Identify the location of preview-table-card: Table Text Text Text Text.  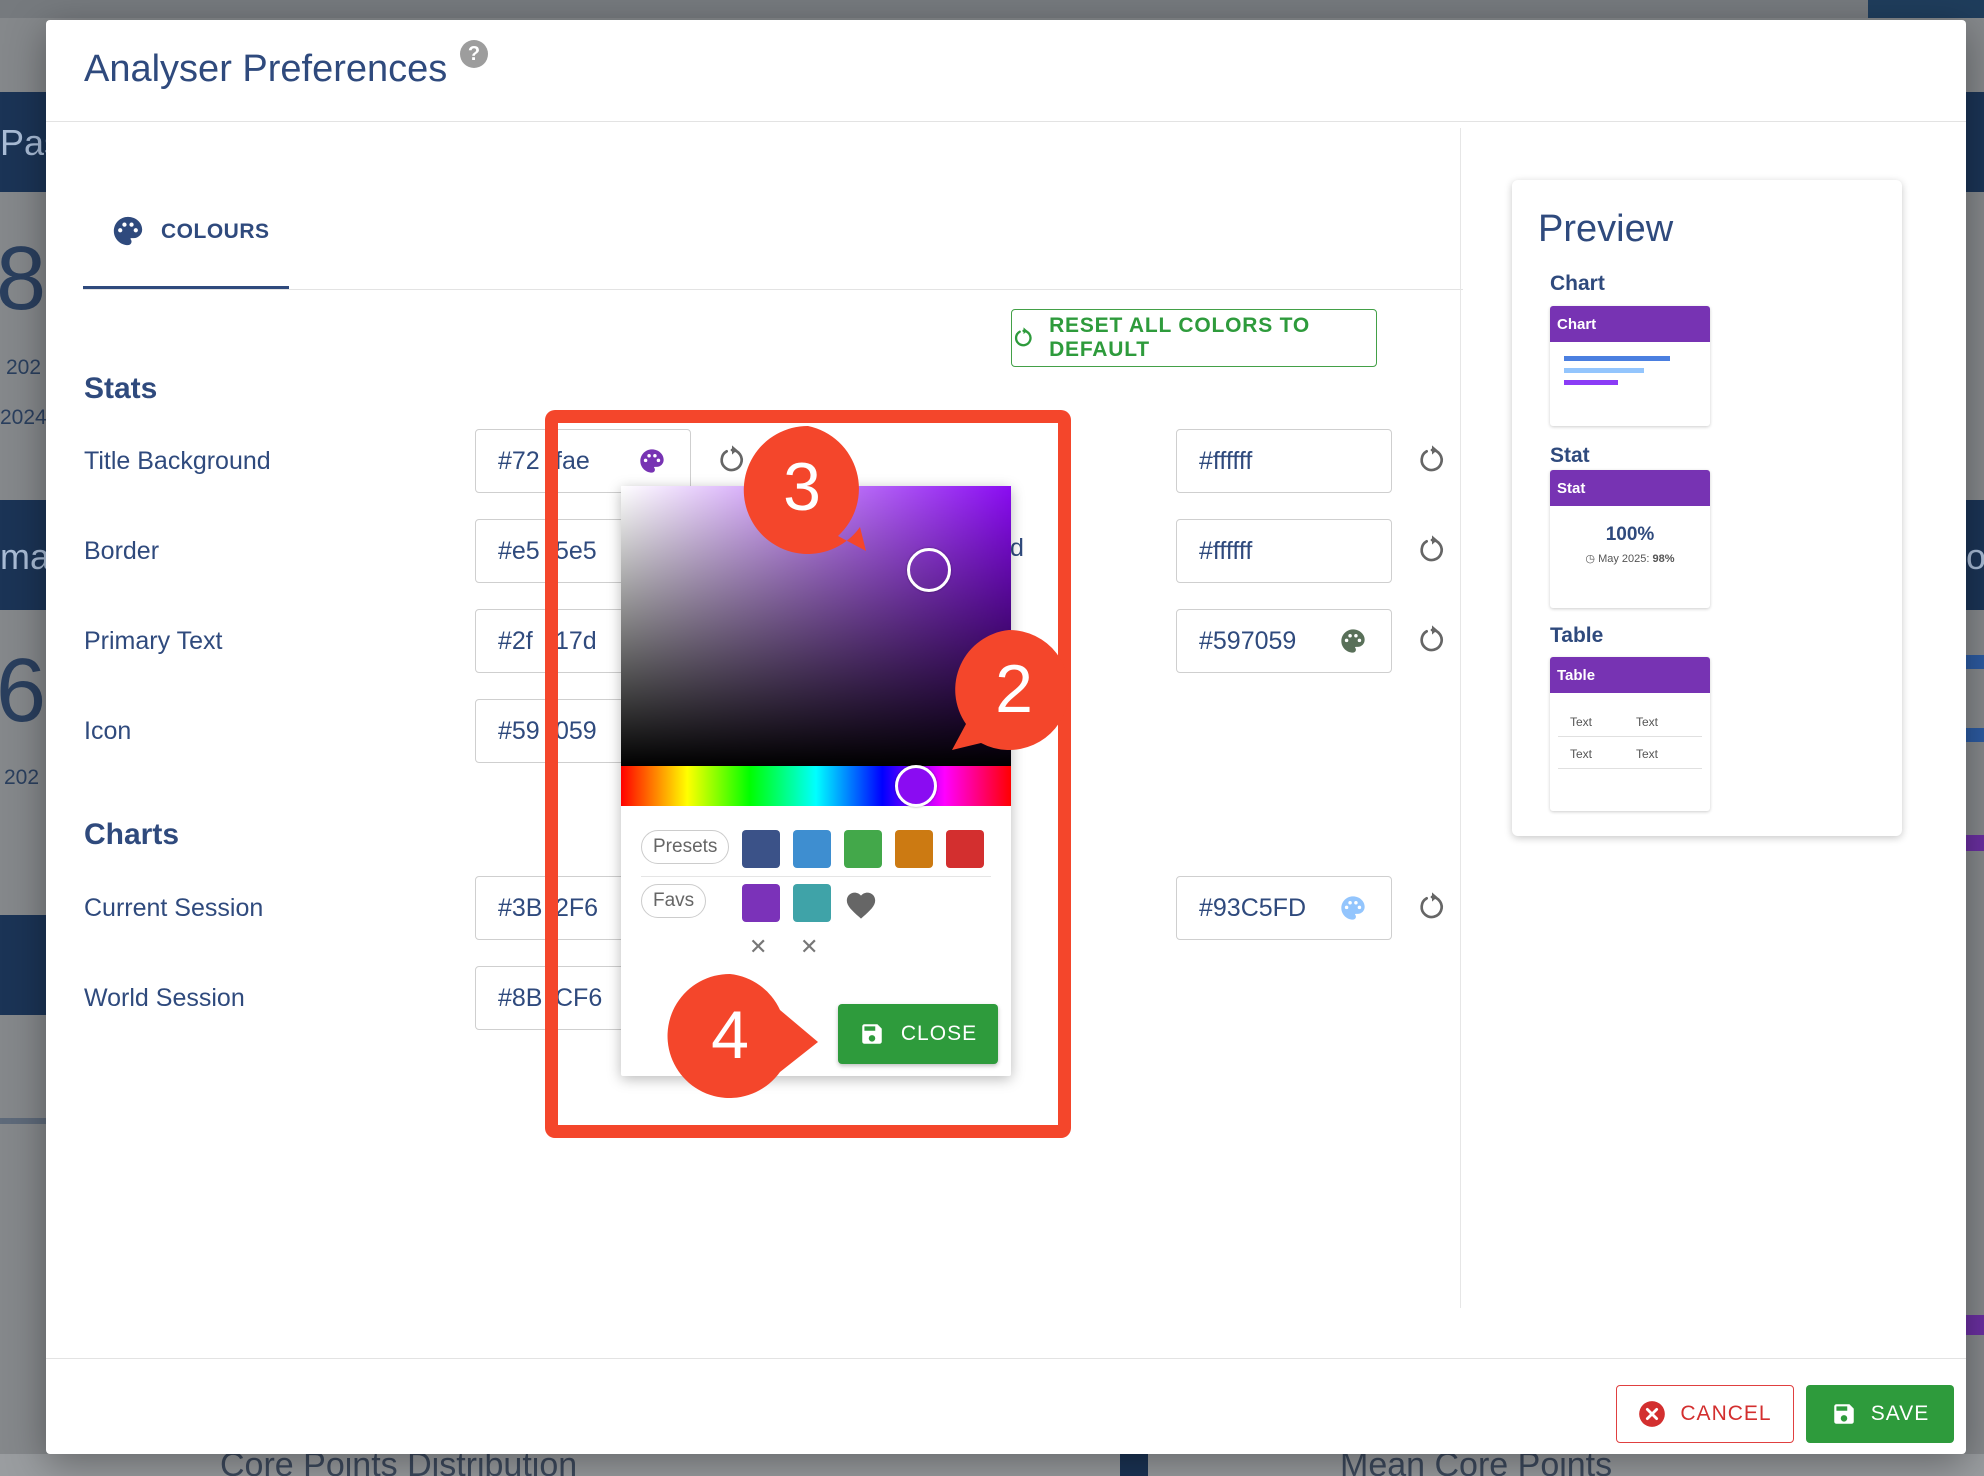
(1630, 734).